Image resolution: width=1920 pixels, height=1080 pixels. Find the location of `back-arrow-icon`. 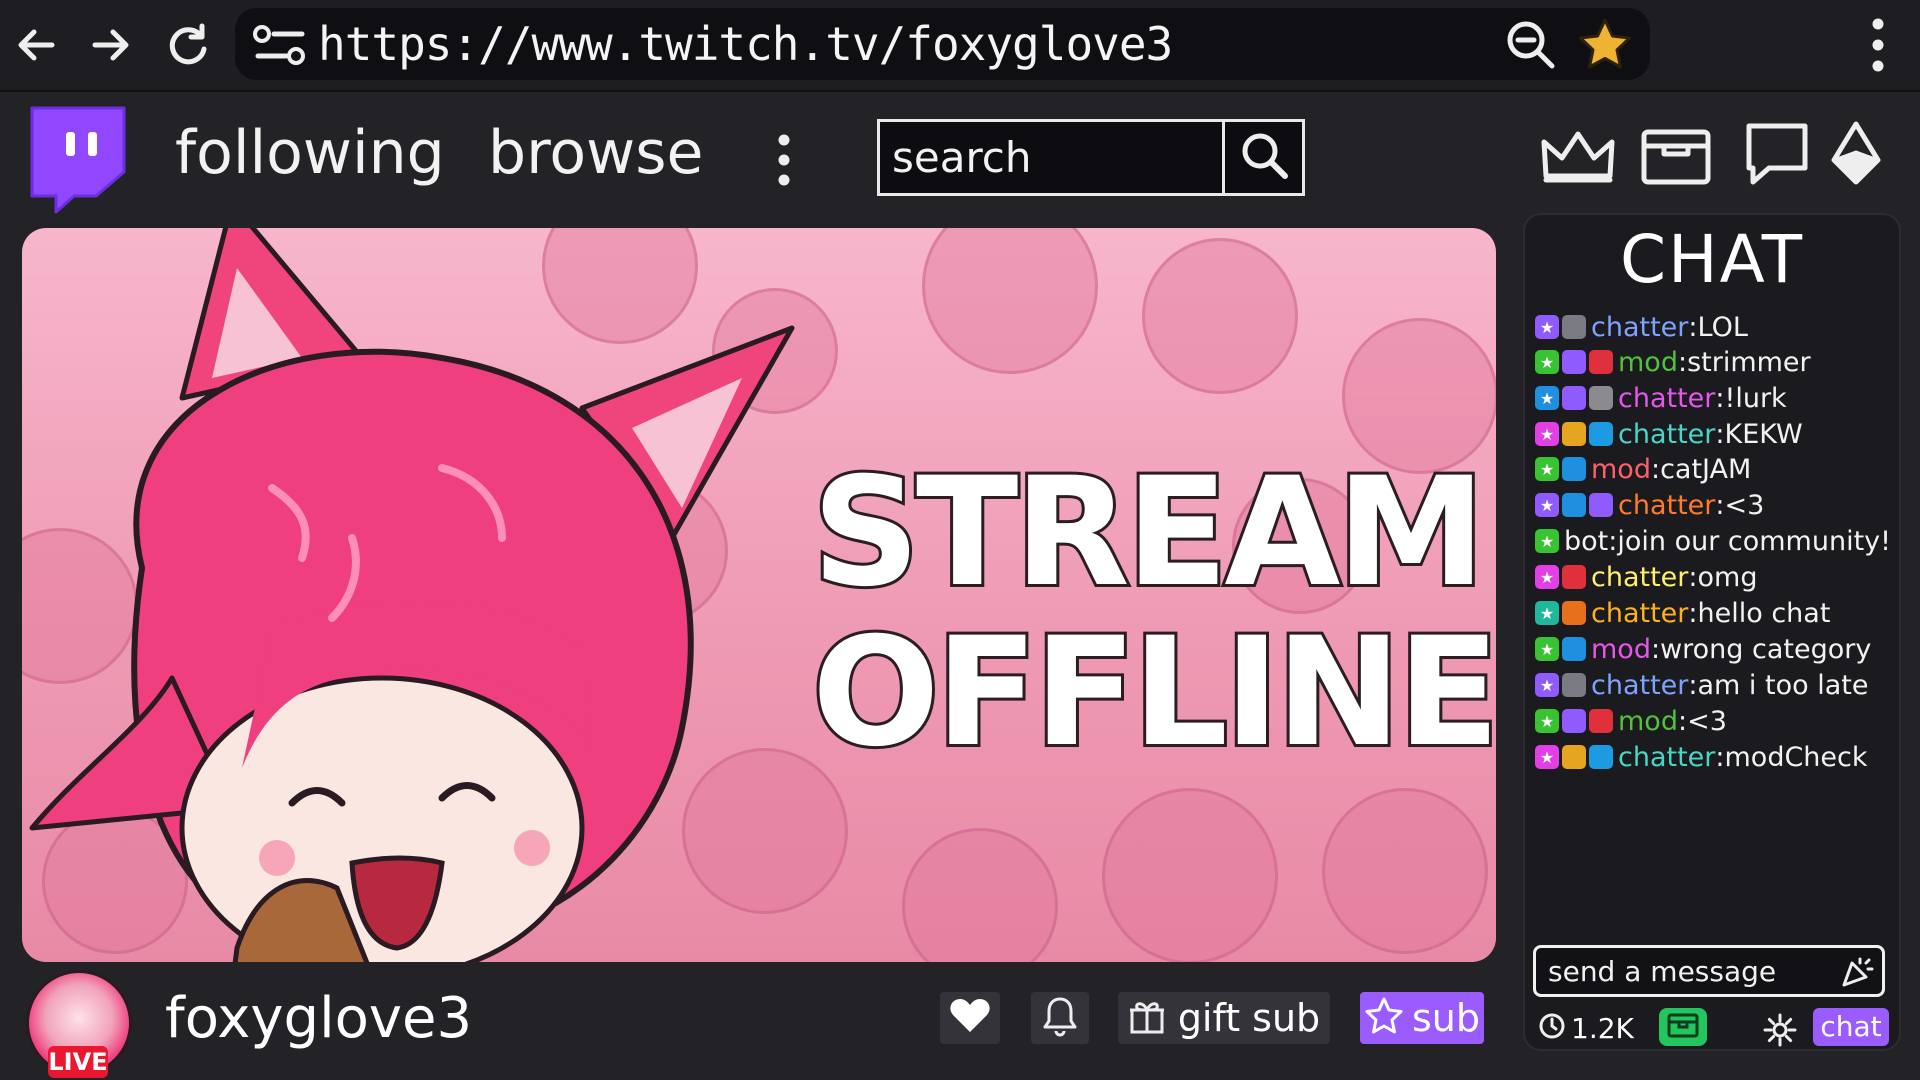

back-arrow-icon is located at coordinates (36, 45).